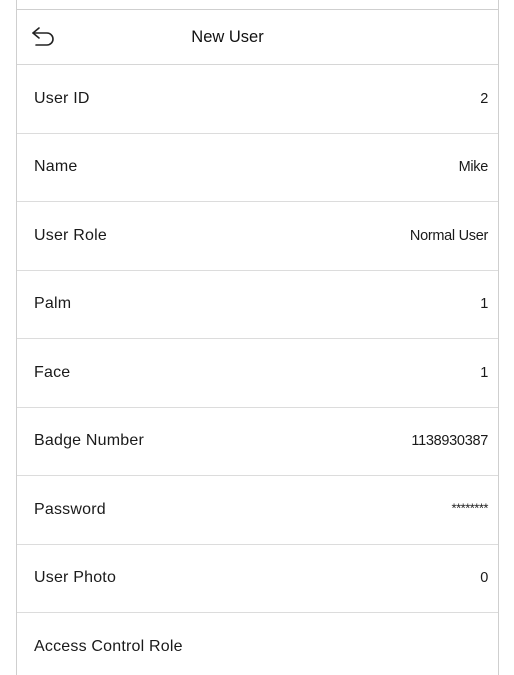  What do you see at coordinates (257, 442) in the screenshot?
I see `row-badge-number: Badge Number 1138930387` at bounding box center [257, 442].